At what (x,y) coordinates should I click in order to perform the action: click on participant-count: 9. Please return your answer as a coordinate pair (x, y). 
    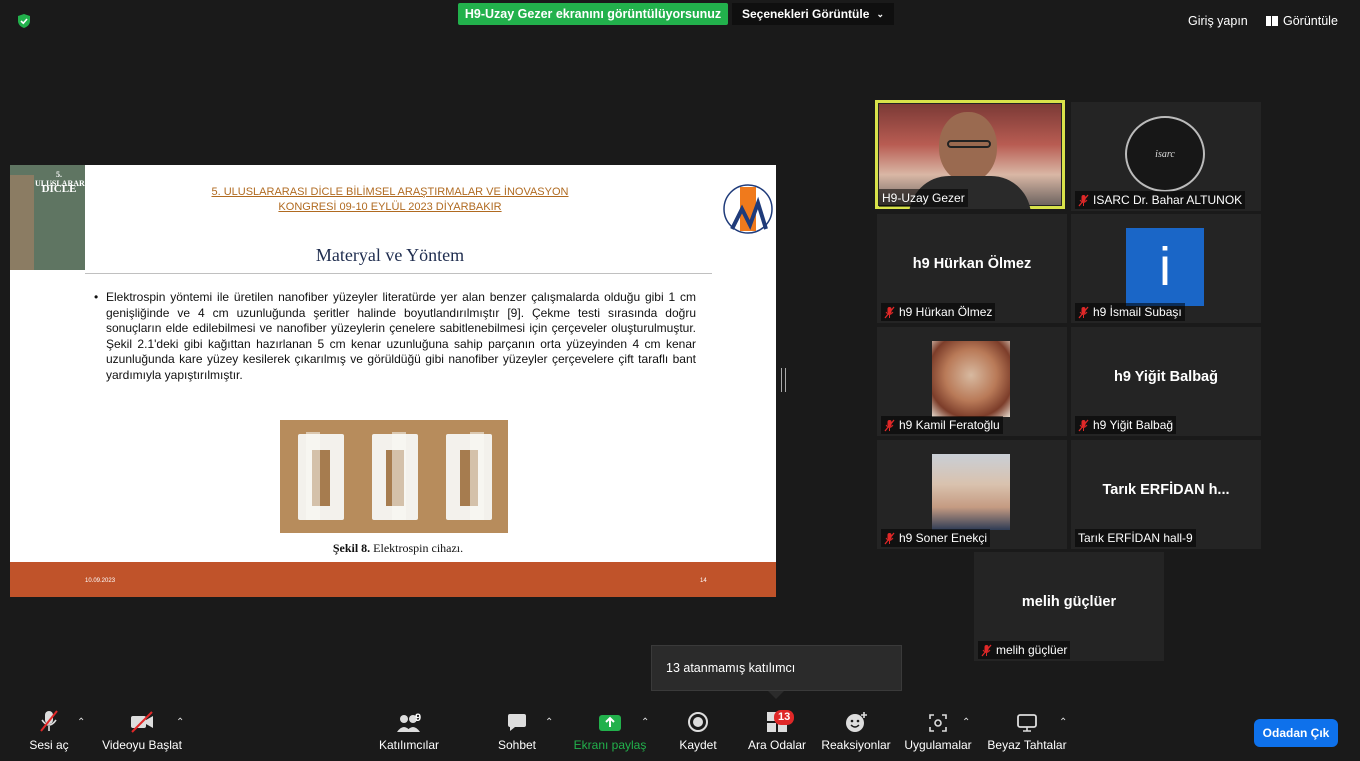
    Looking at the image, I should click on (418, 718).